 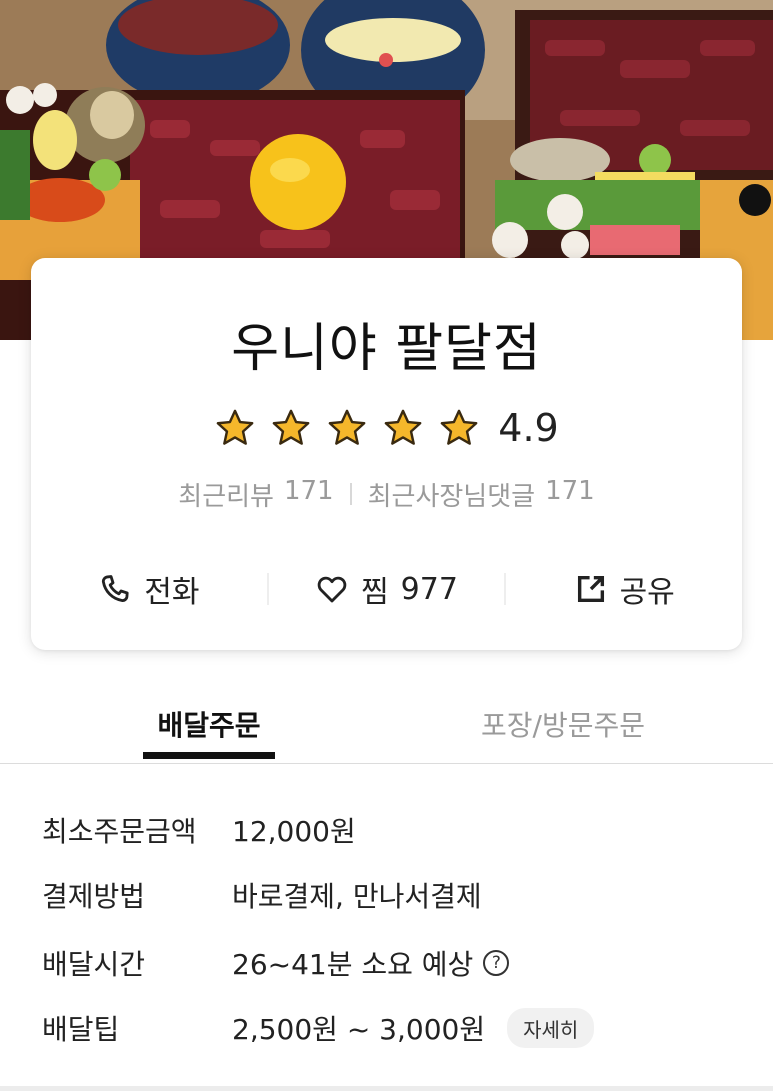 I want to click on min-order-label: 최소주문금액, so click(x=119, y=831).